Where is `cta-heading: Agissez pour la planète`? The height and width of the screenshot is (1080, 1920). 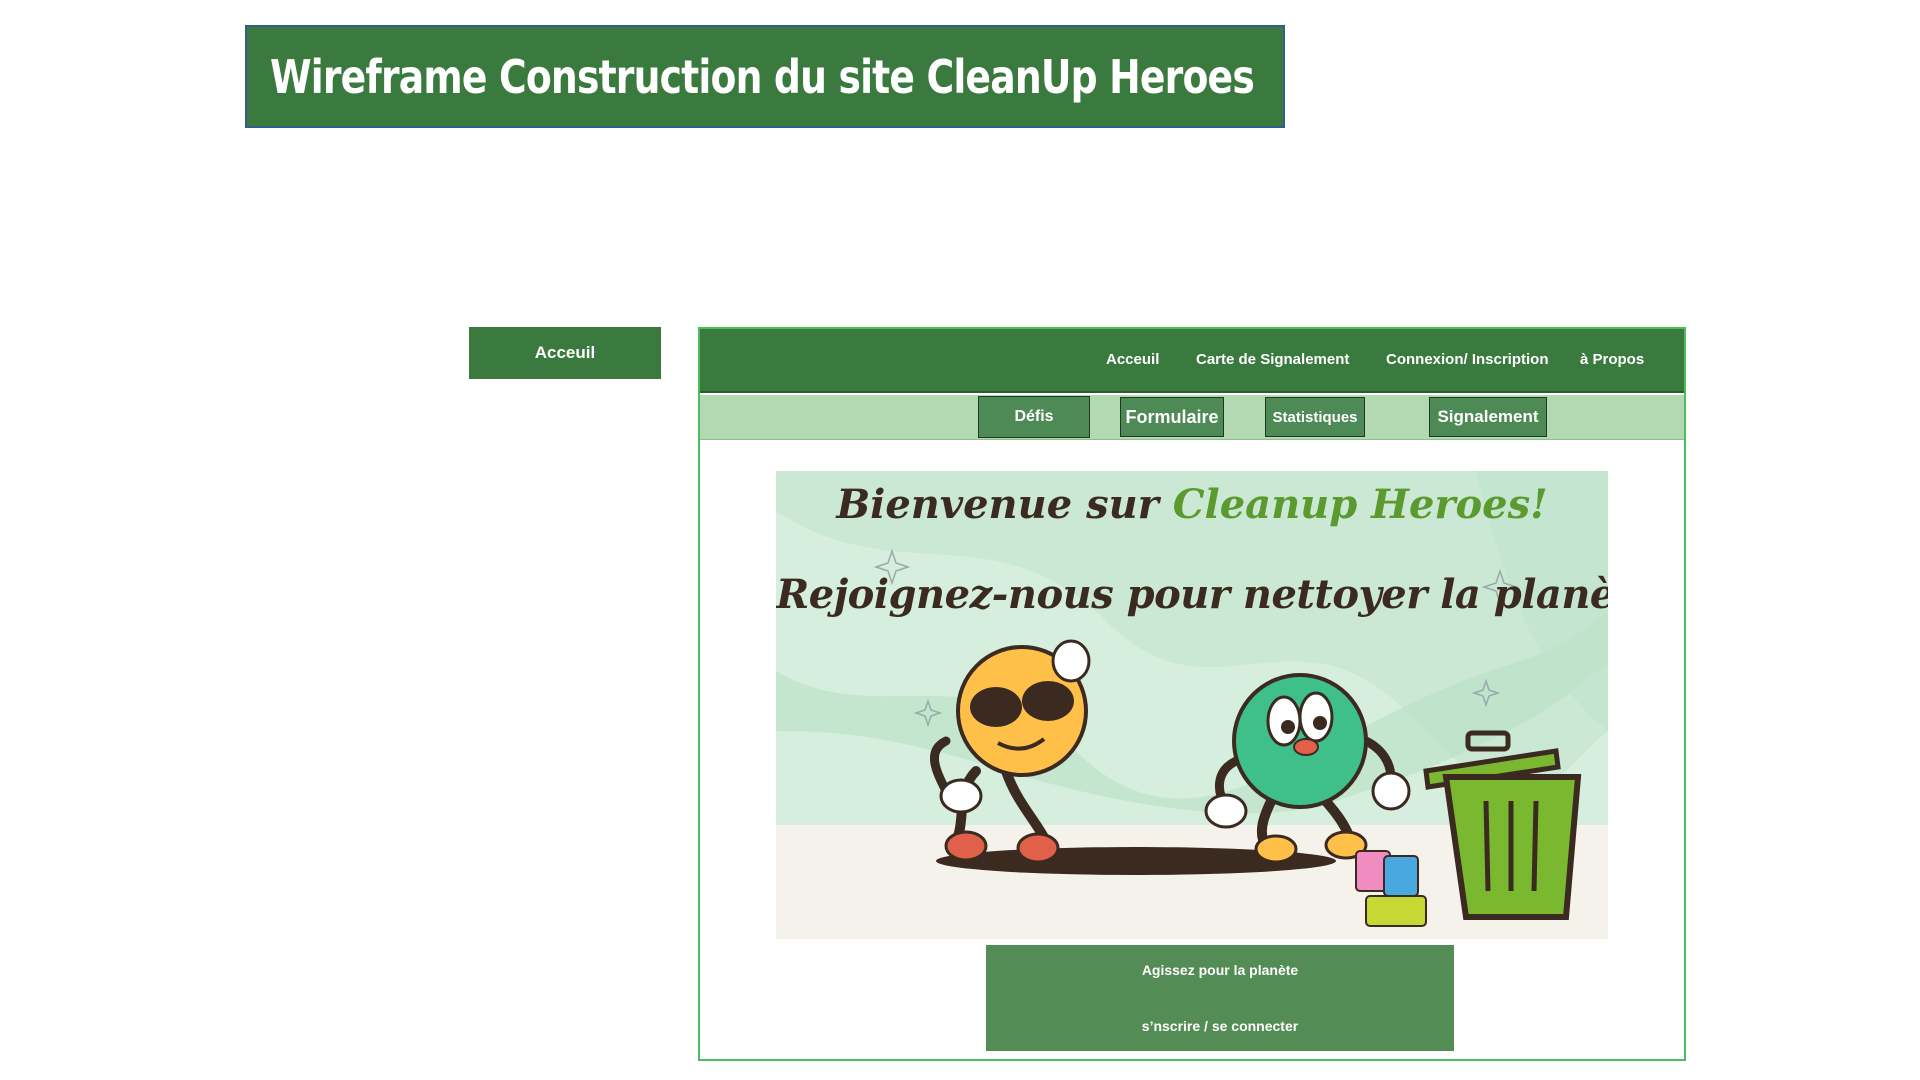 cta-heading: Agissez pour la planète is located at coordinates (1220, 970).